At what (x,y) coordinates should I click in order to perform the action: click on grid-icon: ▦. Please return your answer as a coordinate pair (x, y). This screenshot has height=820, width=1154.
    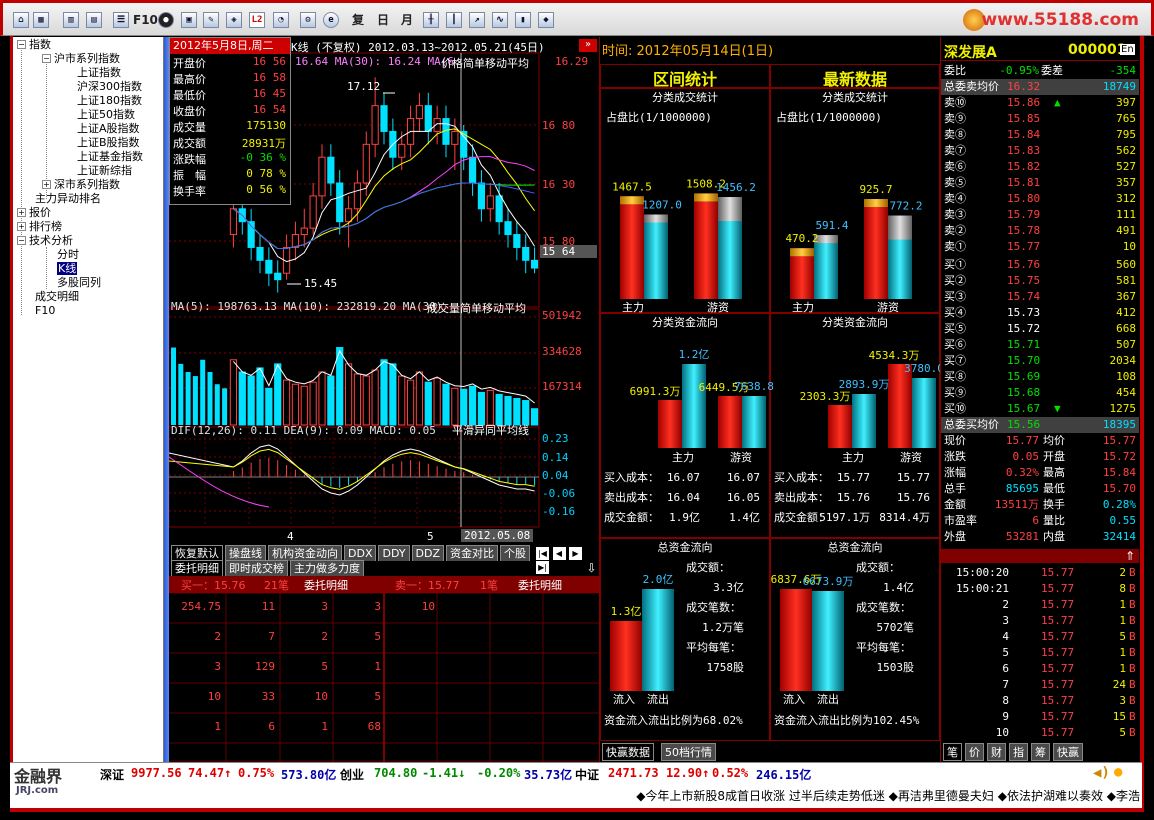
    Looking at the image, I should click on (41, 20).